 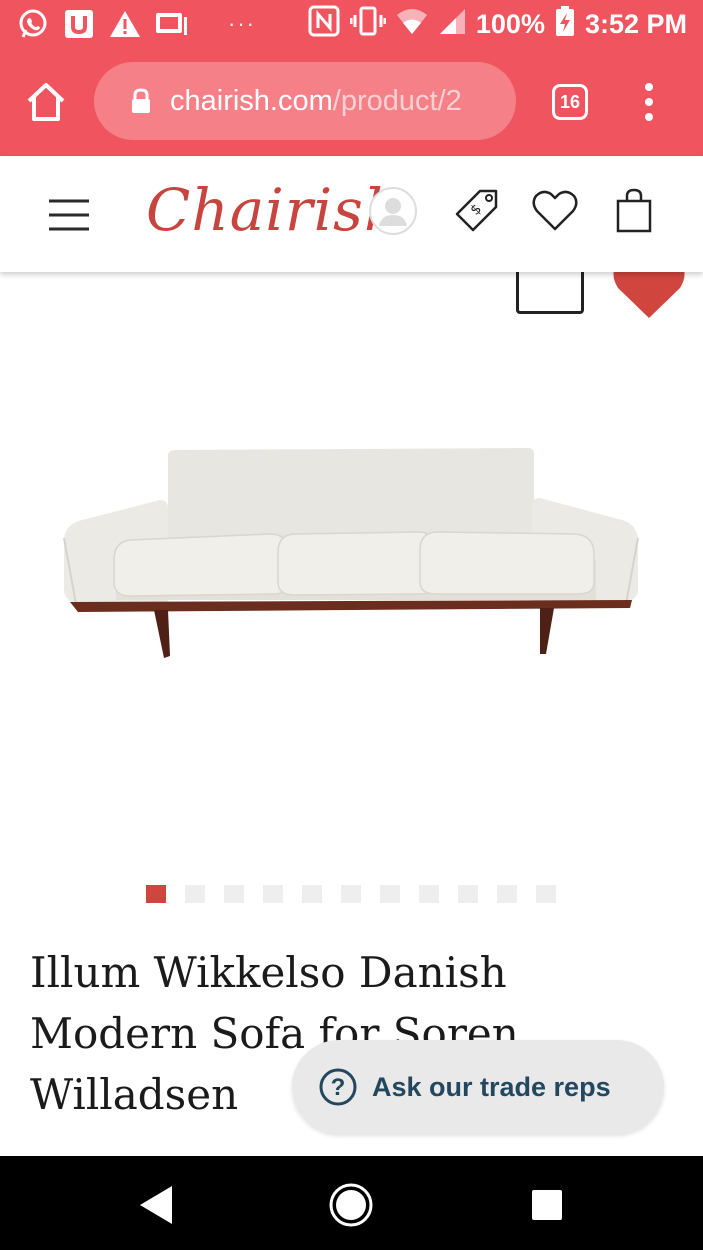 What do you see at coordinates (393, 211) in the screenshot?
I see `account-icon` at bounding box center [393, 211].